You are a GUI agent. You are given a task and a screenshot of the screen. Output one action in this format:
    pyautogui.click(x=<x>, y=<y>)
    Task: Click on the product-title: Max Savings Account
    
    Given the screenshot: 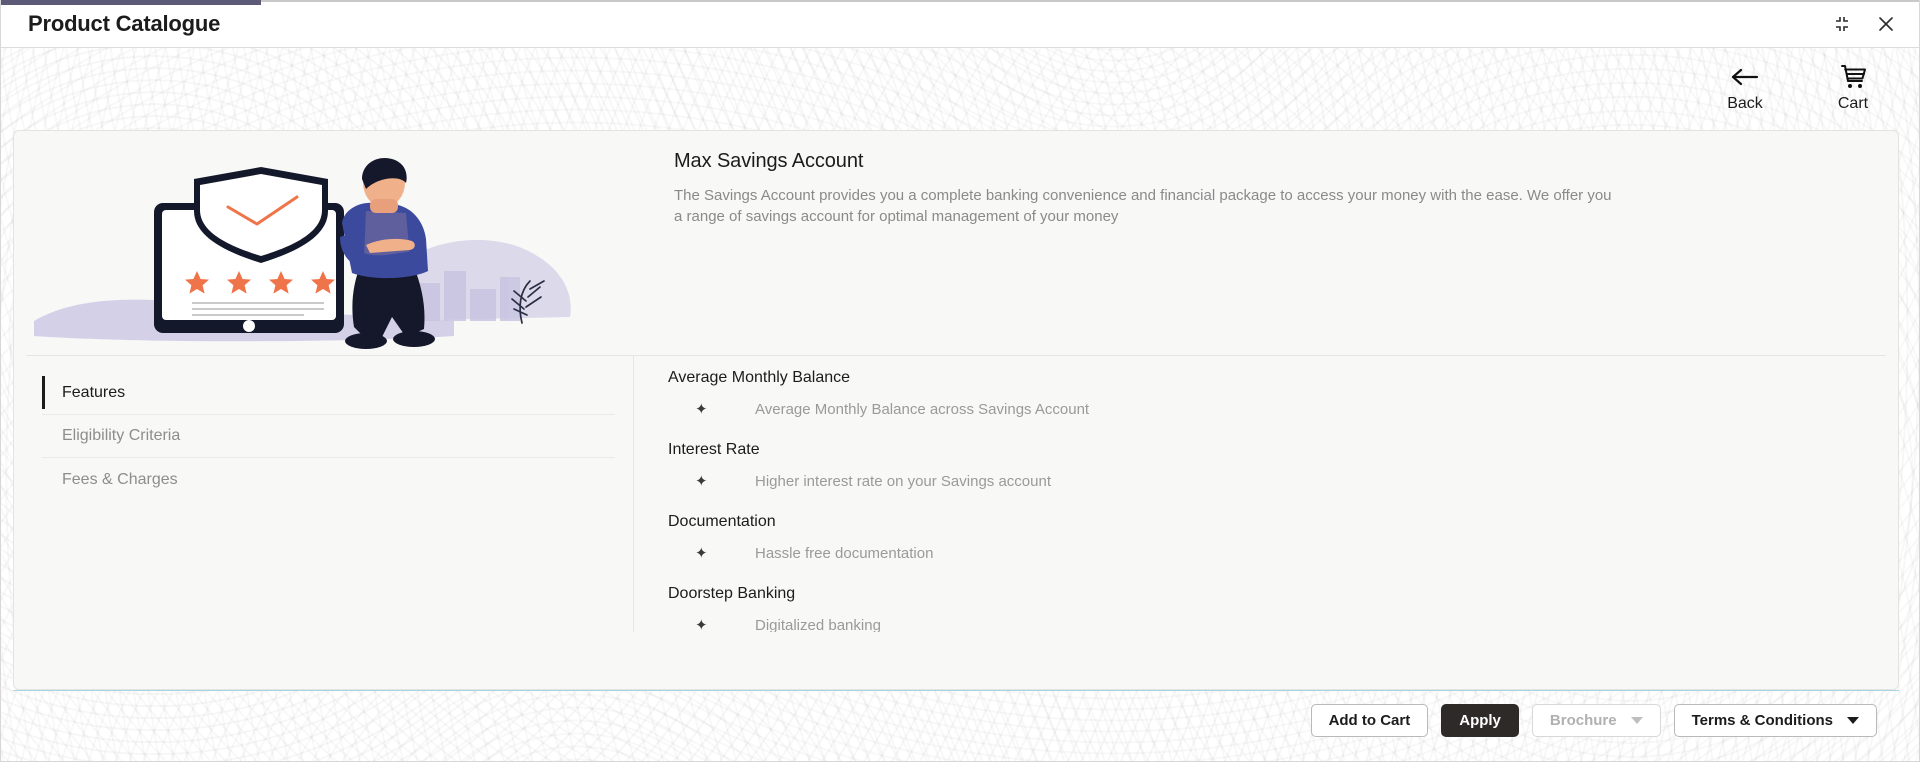 What is the action you would take?
    pyautogui.click(x=769, y=161)
    